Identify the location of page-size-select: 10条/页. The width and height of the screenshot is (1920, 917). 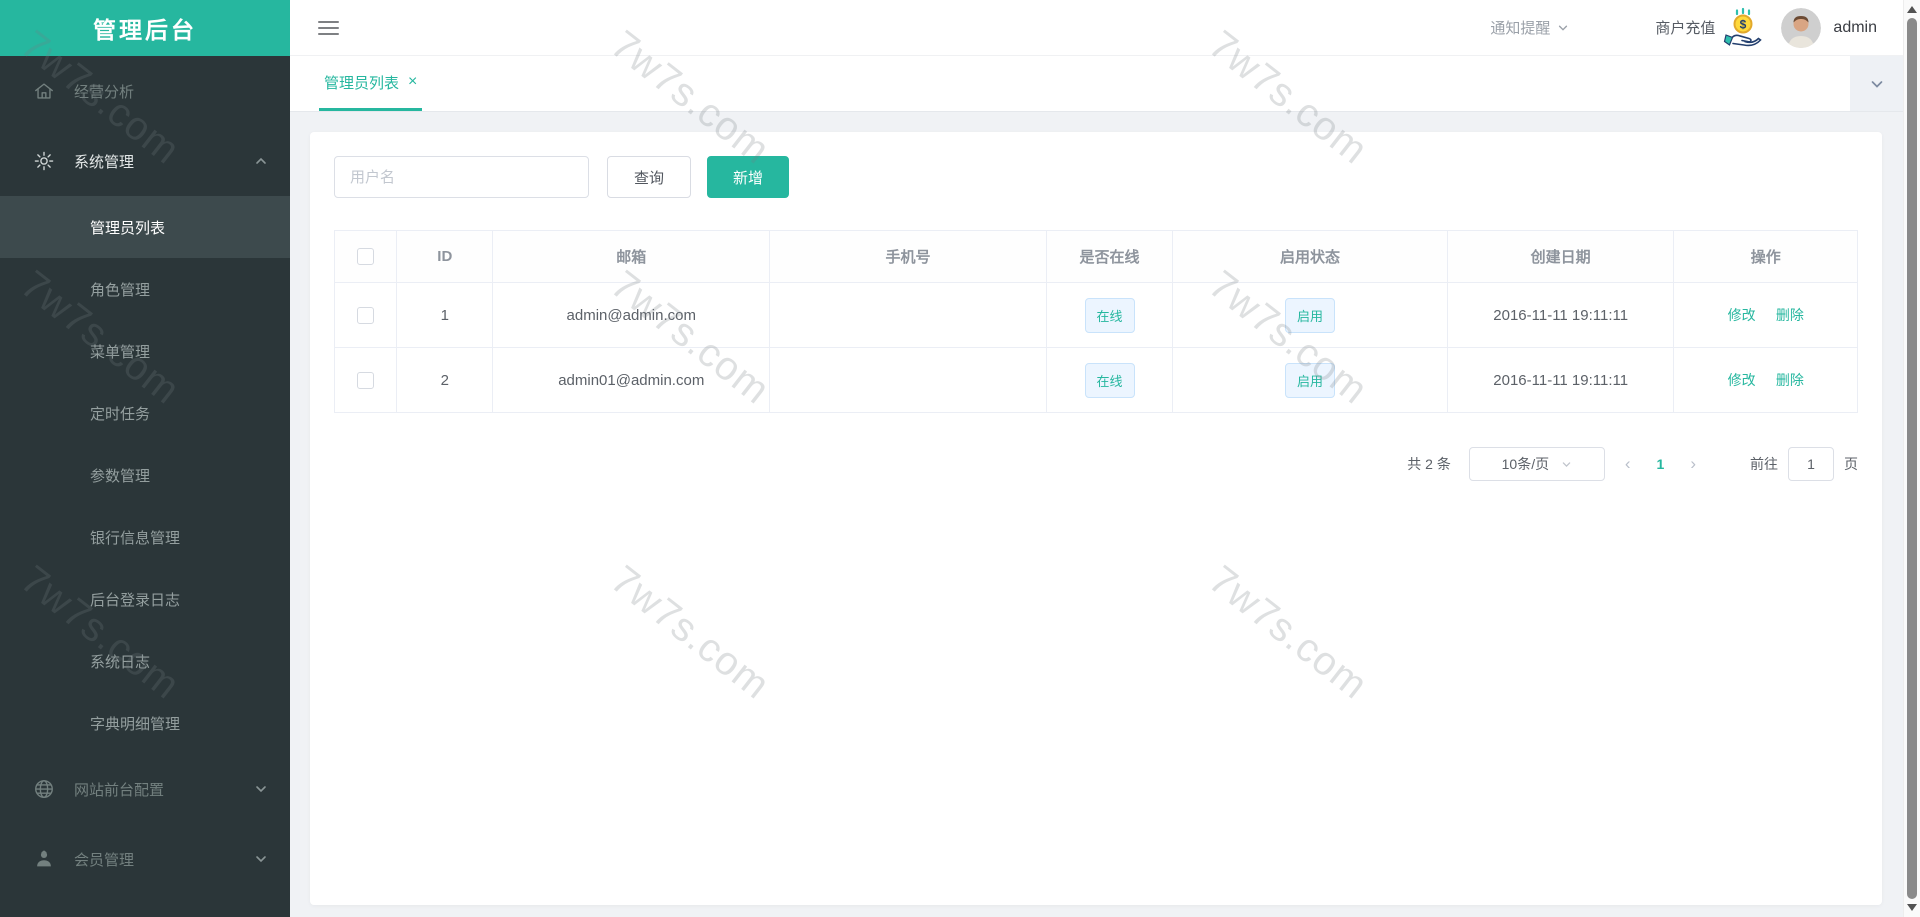
(1536, 464).